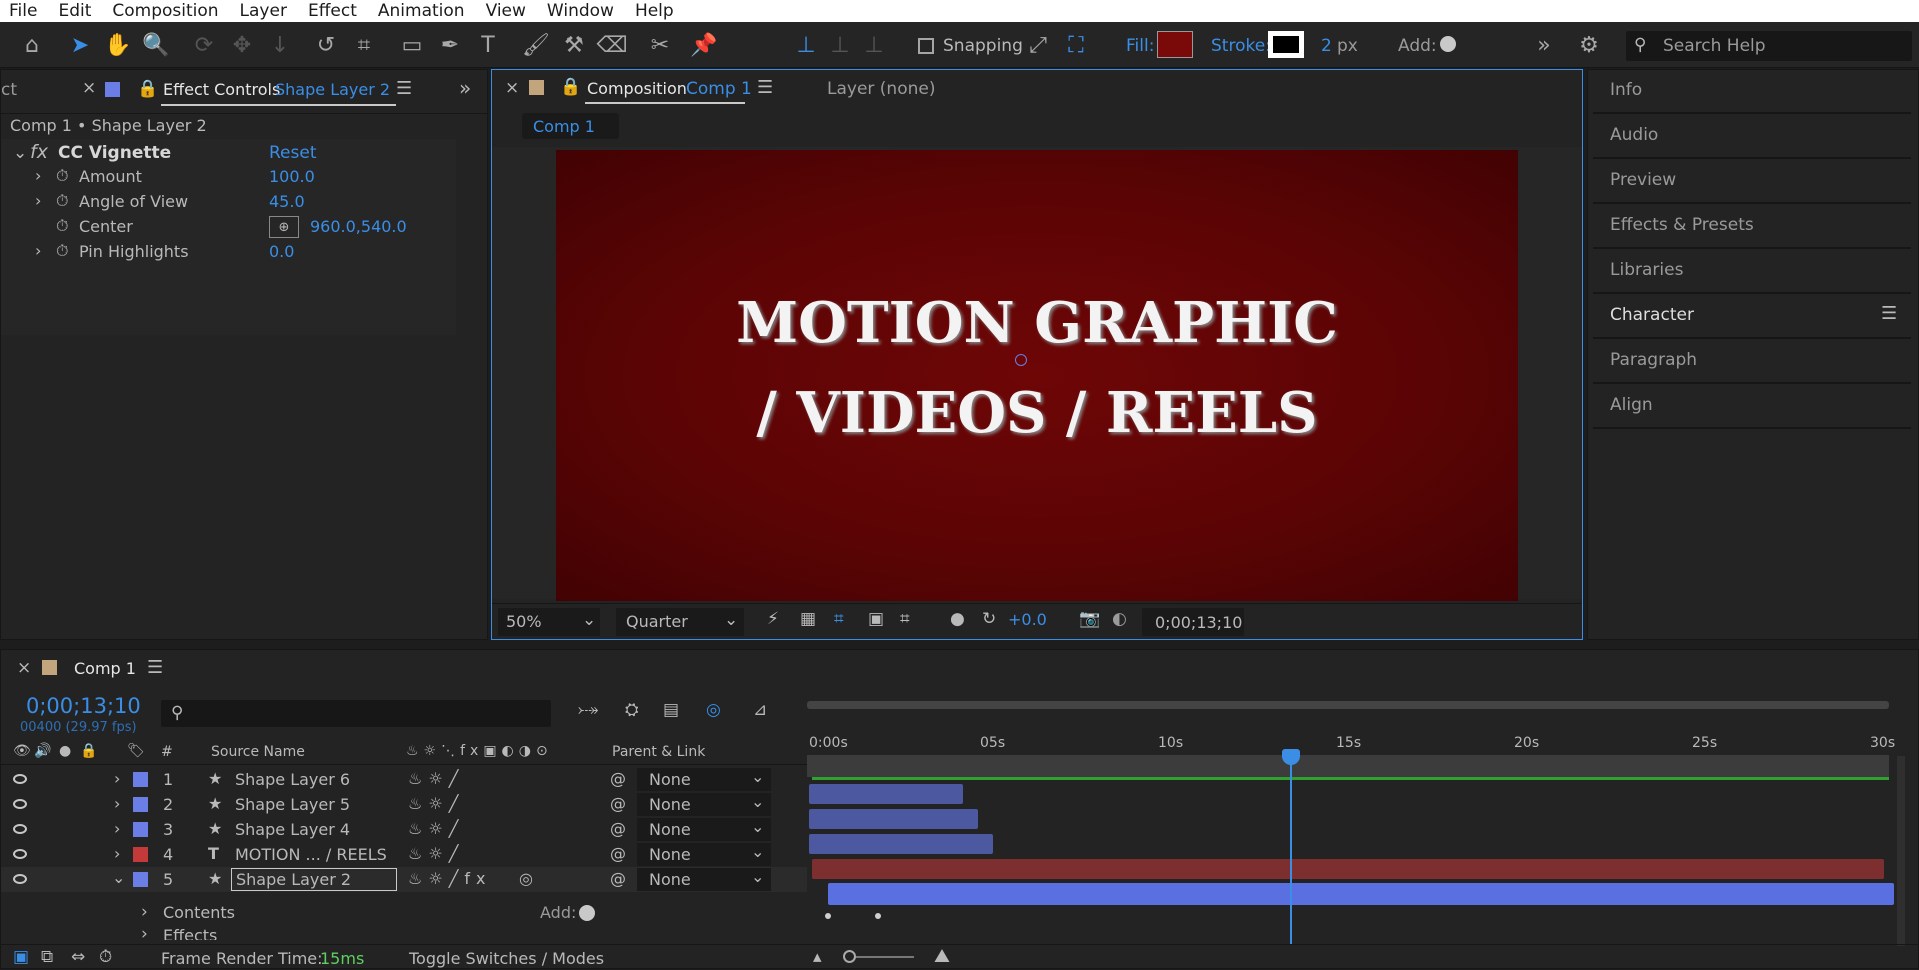 The width and height of the screenshot is (1919, 970). I want to click on menu-help: Help, so click(660, 11).